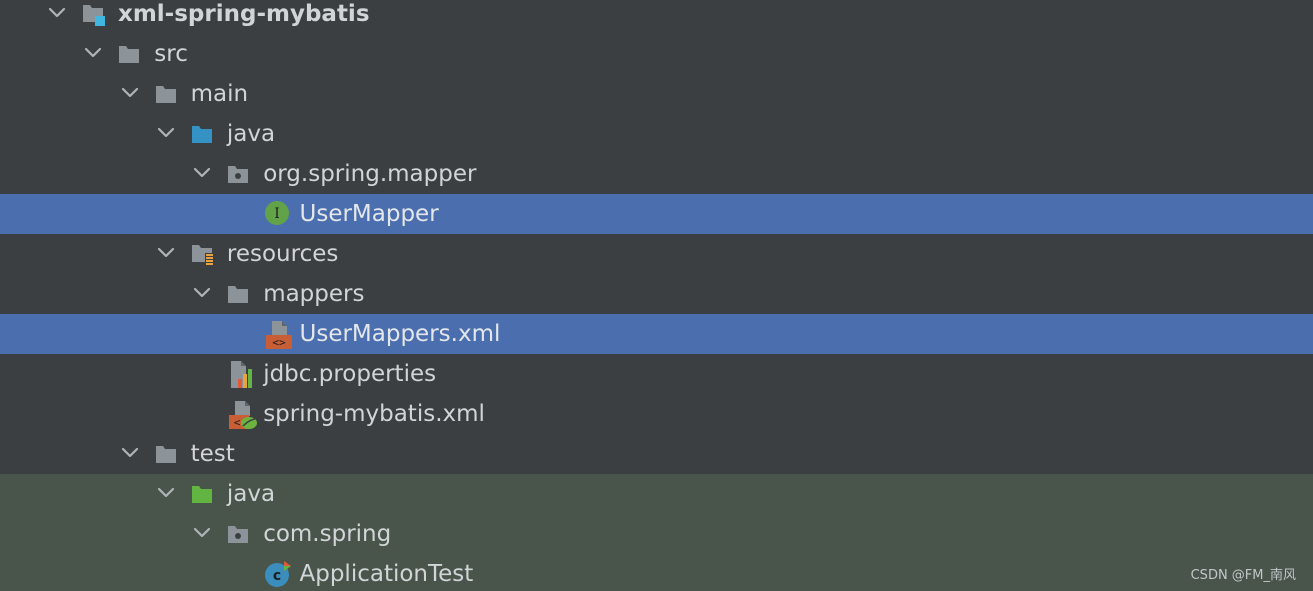 Image resolution: width=1313 pixels, height=591 pixels. I want to click on tree-row-label: main, so click(219, 94).